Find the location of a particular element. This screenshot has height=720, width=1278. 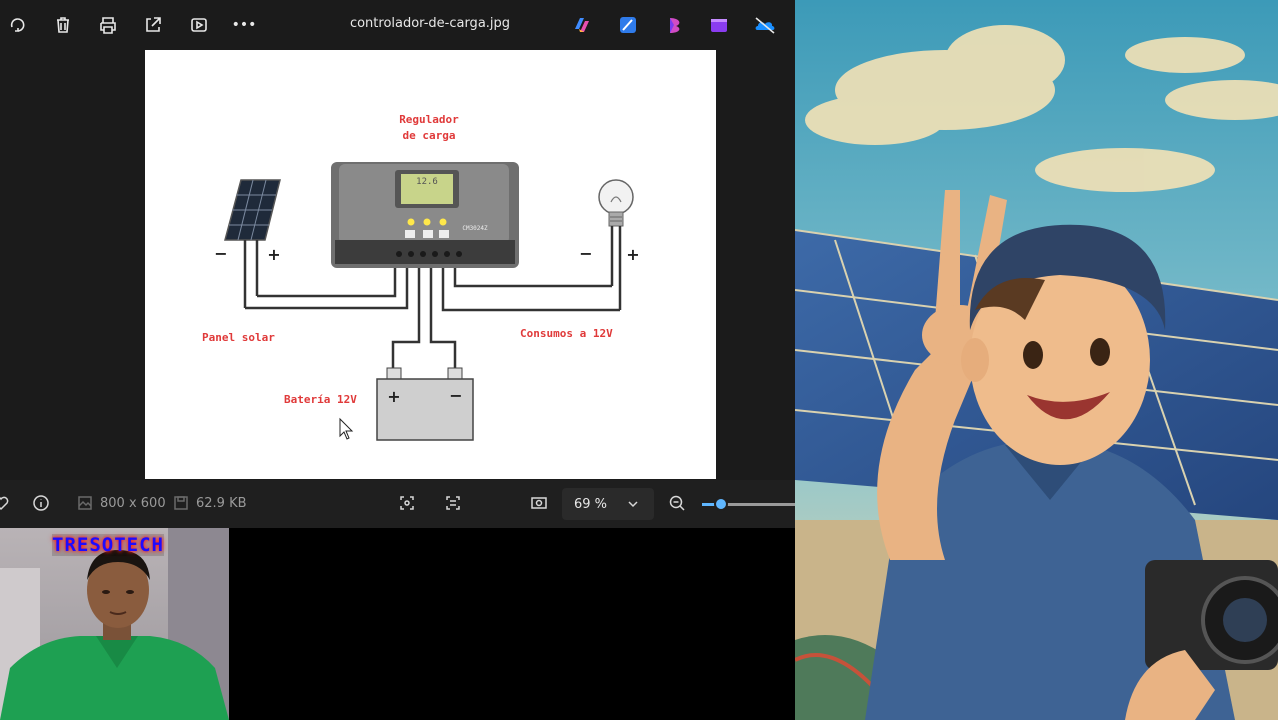

panel-solar-label: Panel solar is located at coordinates (238, 337).